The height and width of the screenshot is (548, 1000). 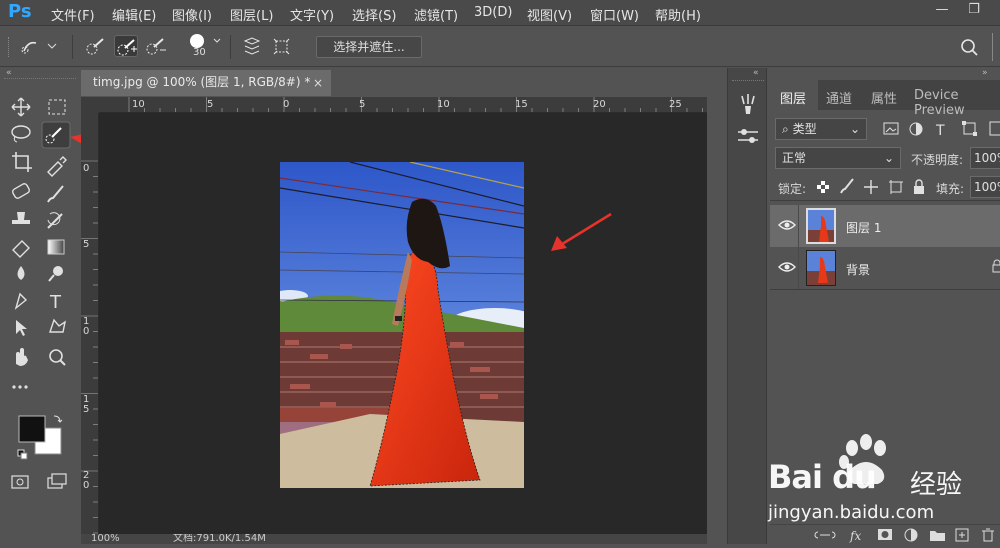 What do you see at coordinates (838, 158) in the screenshot?
I see `blend-mode-dropdown: 正常 ⌄` at bounding box center [838, 158].